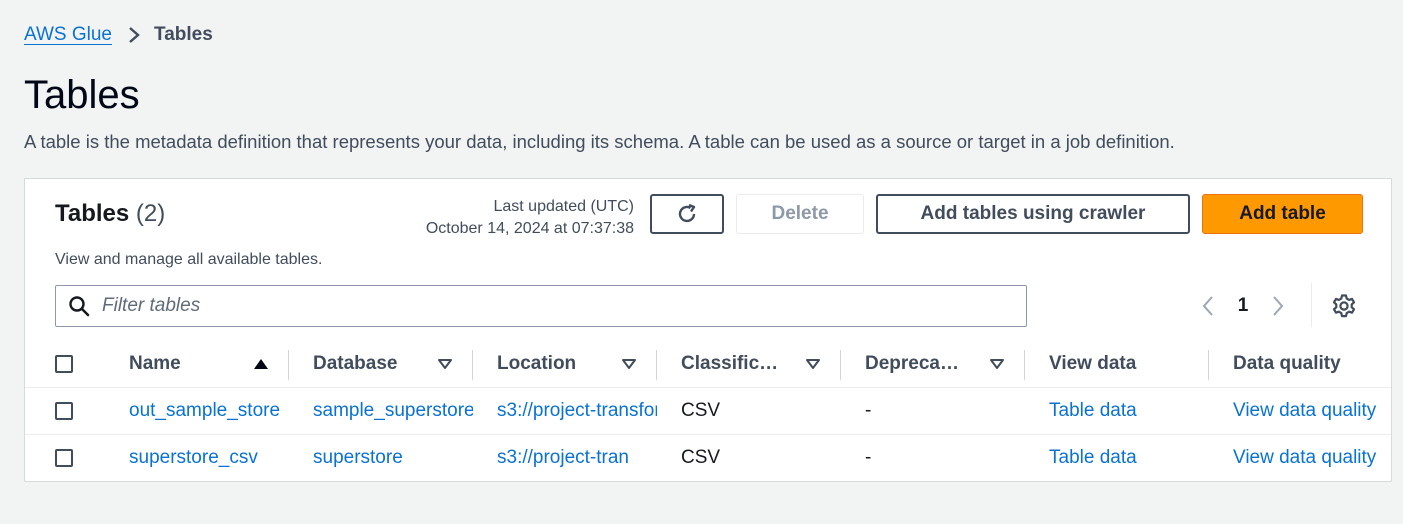 This screenshot has width=1403, height=524. I want to click on preferences-button, so click(1344, 306).